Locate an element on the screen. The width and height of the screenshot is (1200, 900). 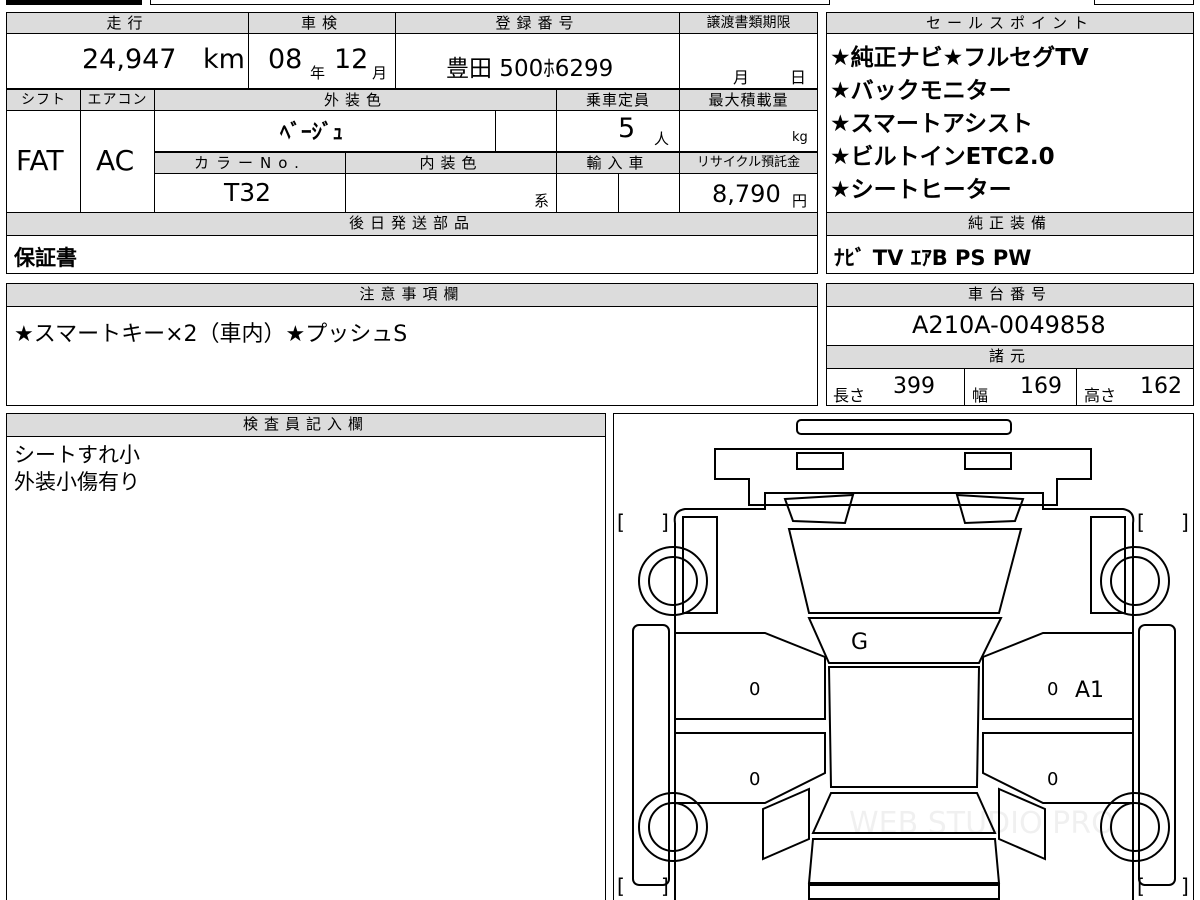
wheel-front-left-inner is located at coordinates (673, 581).